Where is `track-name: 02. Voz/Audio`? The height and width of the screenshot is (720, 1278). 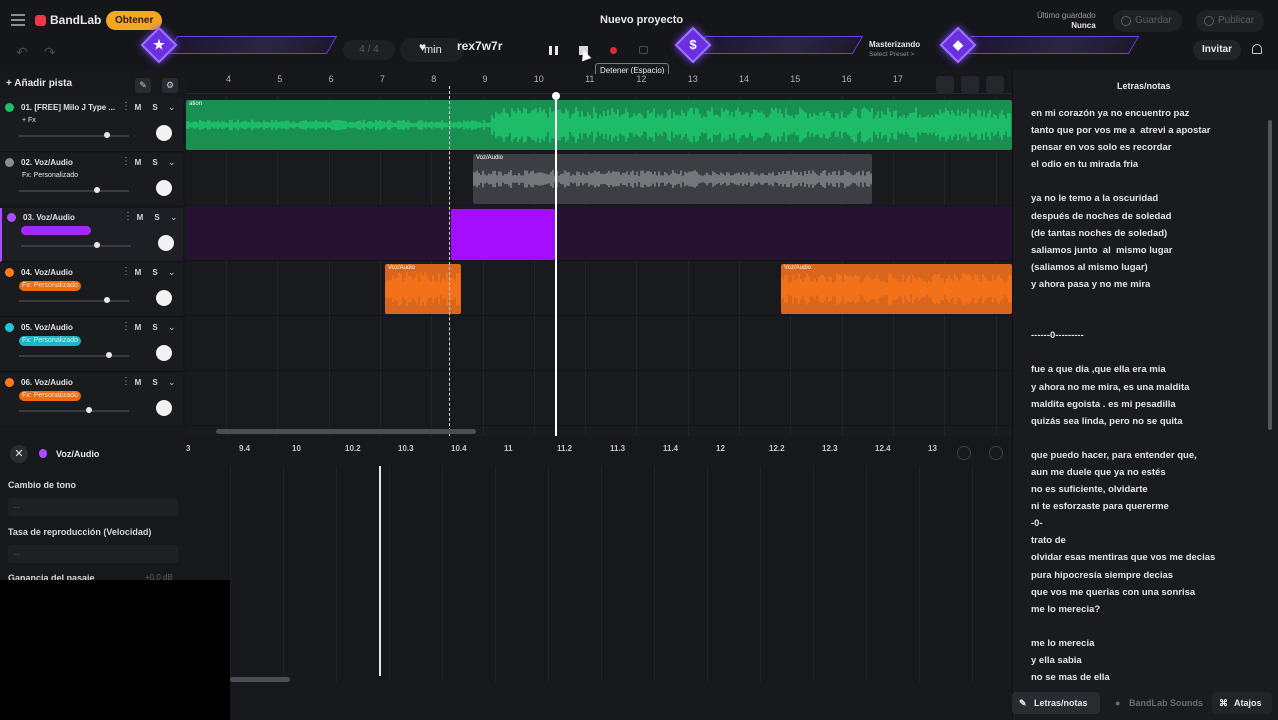 track-name: 02. Voz/Audio is located at coordinates (47, 162).